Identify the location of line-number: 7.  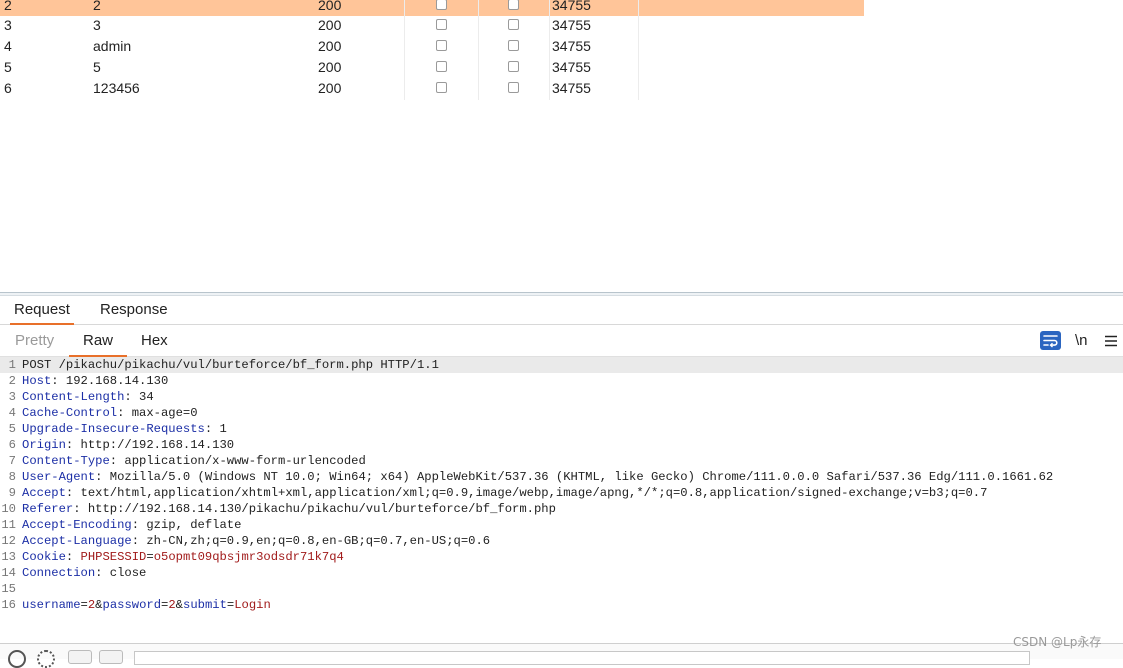
(12, 461).